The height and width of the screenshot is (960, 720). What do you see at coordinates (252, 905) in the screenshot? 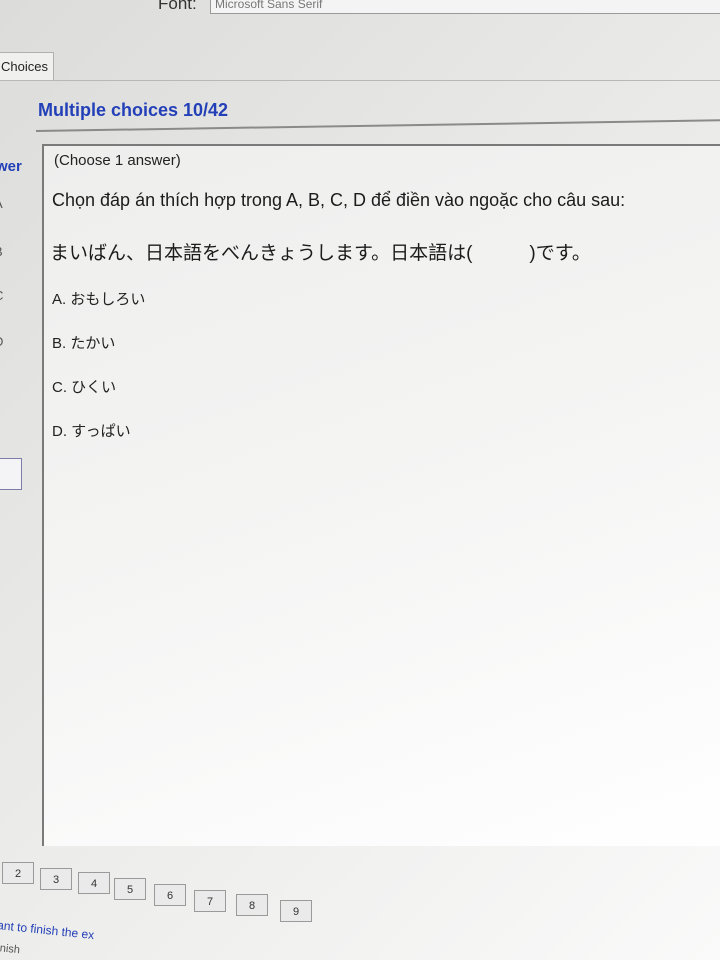
I see `page-button: 8` at bounding box center [252, 905].